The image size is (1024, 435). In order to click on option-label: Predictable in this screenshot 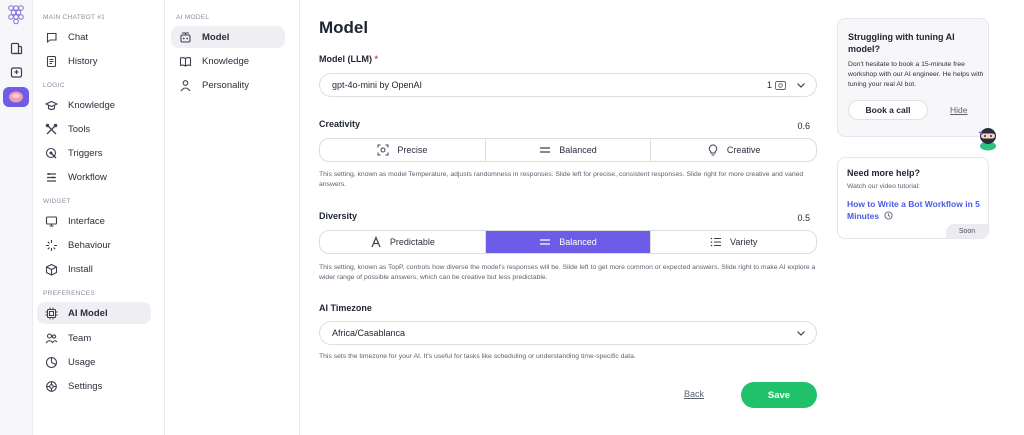, I will do `click(412, 242)`.